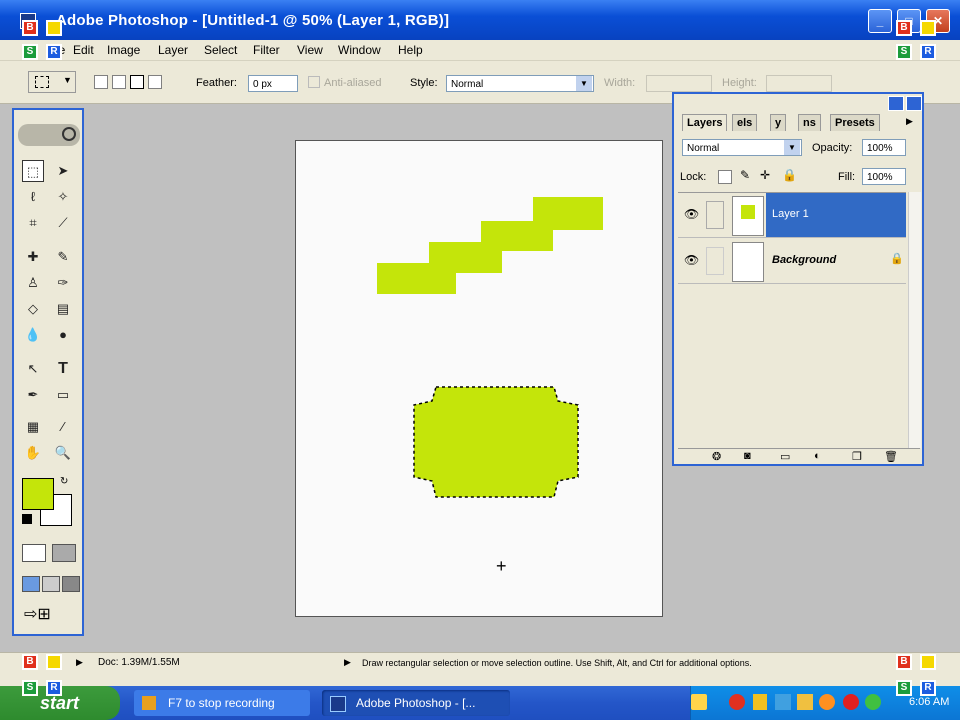  I want to click on taskbar-item-recorder: F7 to stop recording, so click(222, 703).